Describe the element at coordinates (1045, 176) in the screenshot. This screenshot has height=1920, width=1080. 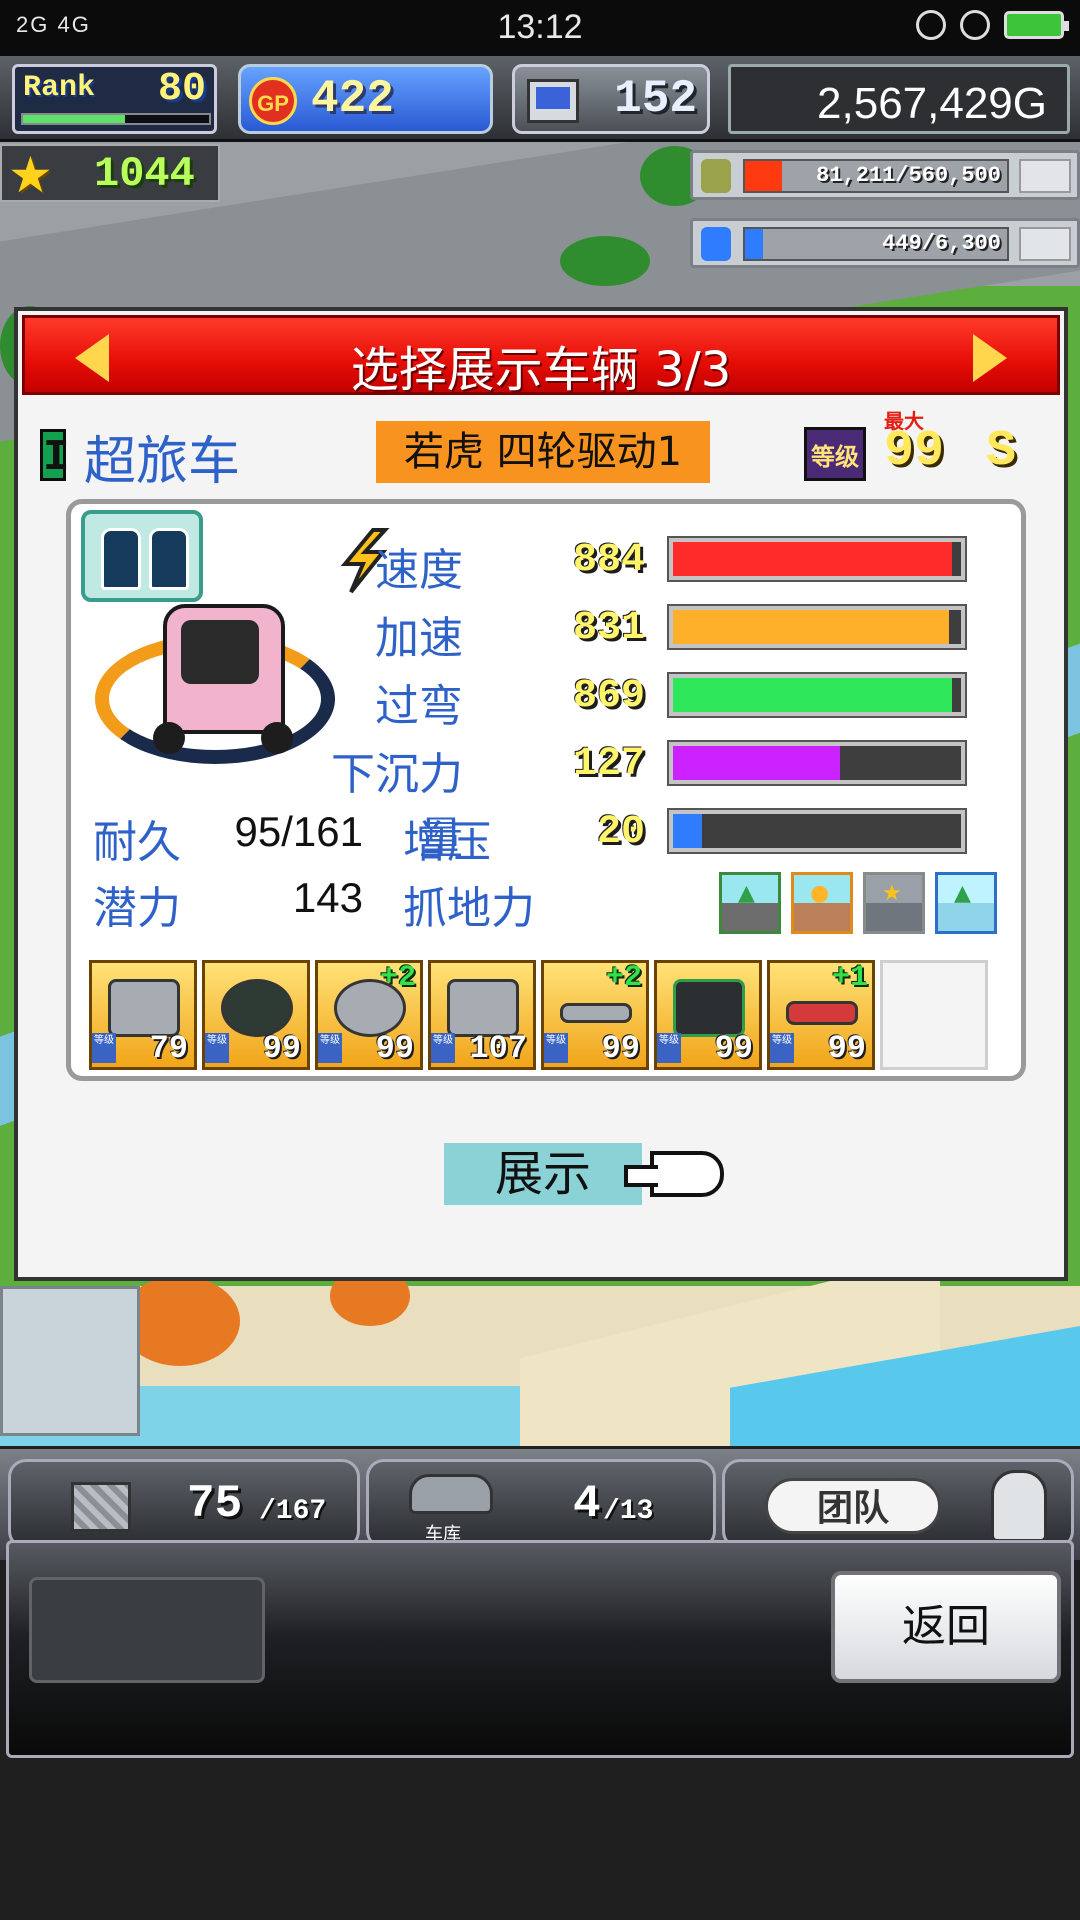
I see `resource-end-cap` at that location.